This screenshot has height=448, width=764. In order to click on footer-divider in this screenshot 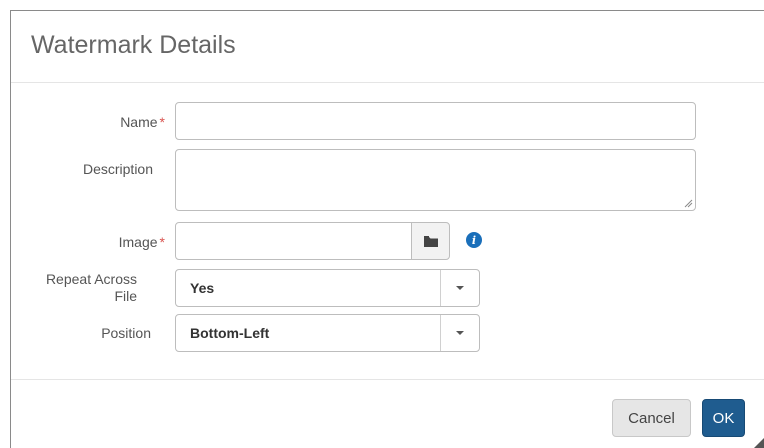, I will do `click(387, 379)`.